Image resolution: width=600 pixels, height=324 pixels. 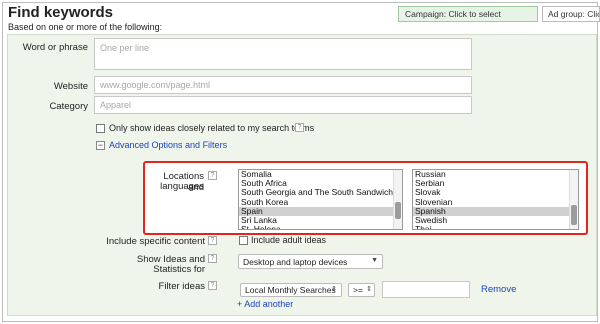 I want to click on filter-operator-select: >= ⇕, so click(x=361, y=290).